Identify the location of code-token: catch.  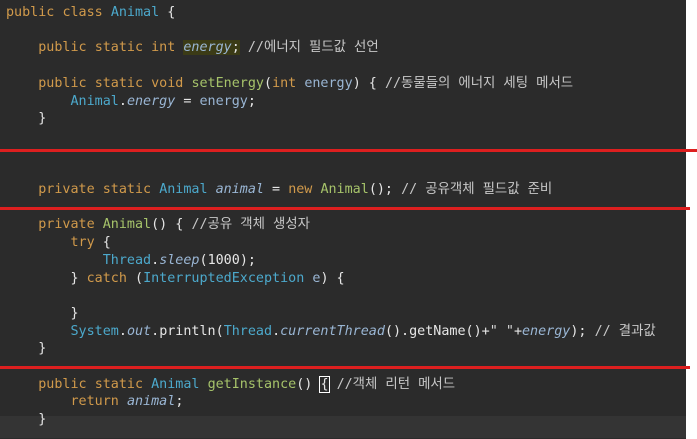
(106, 278).